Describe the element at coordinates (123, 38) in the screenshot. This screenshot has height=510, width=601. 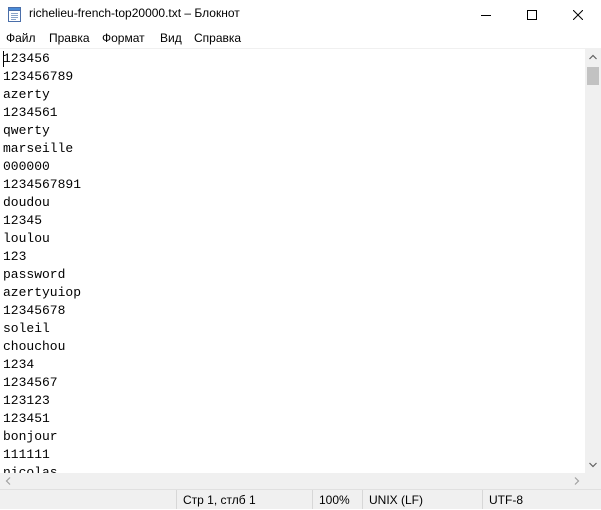
I see `menu-format: Формат` at that location.